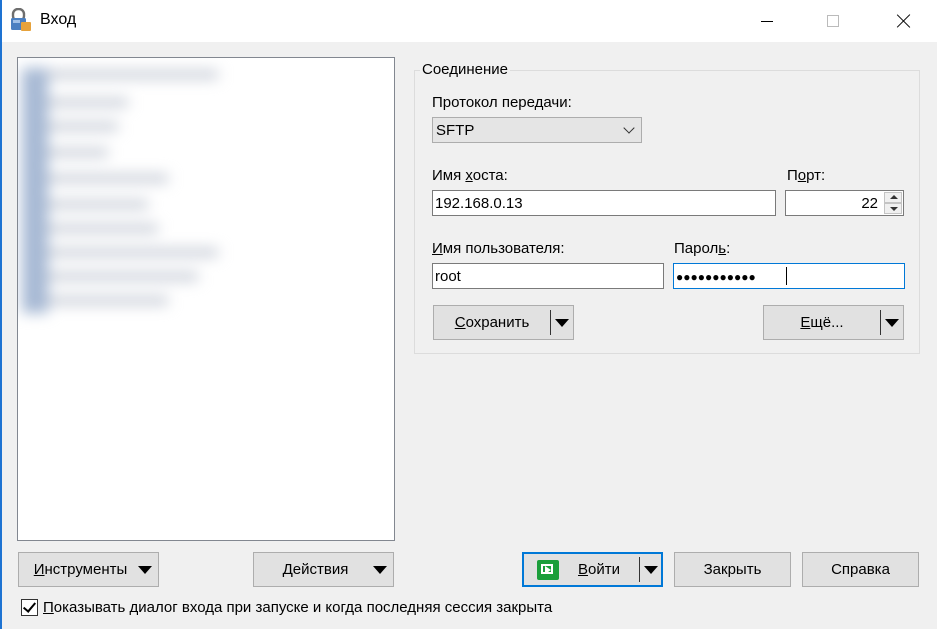  What do you see at coordinates (629, 128) in the screenshot?
I see `chevron-down-icon` at bounding box center [629, 128].